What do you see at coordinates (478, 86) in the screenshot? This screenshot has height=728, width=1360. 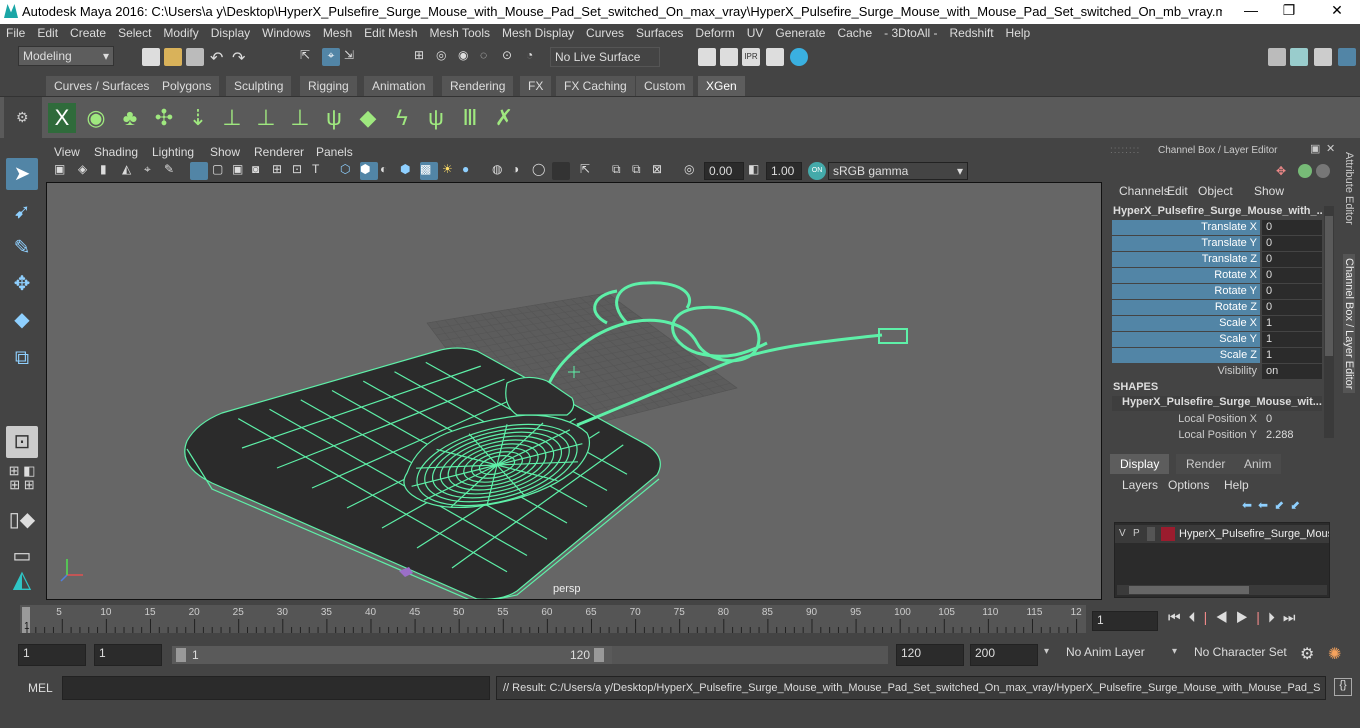 I see `shelf-tab-rendering: Rendering` at bounding box center [478, 86].